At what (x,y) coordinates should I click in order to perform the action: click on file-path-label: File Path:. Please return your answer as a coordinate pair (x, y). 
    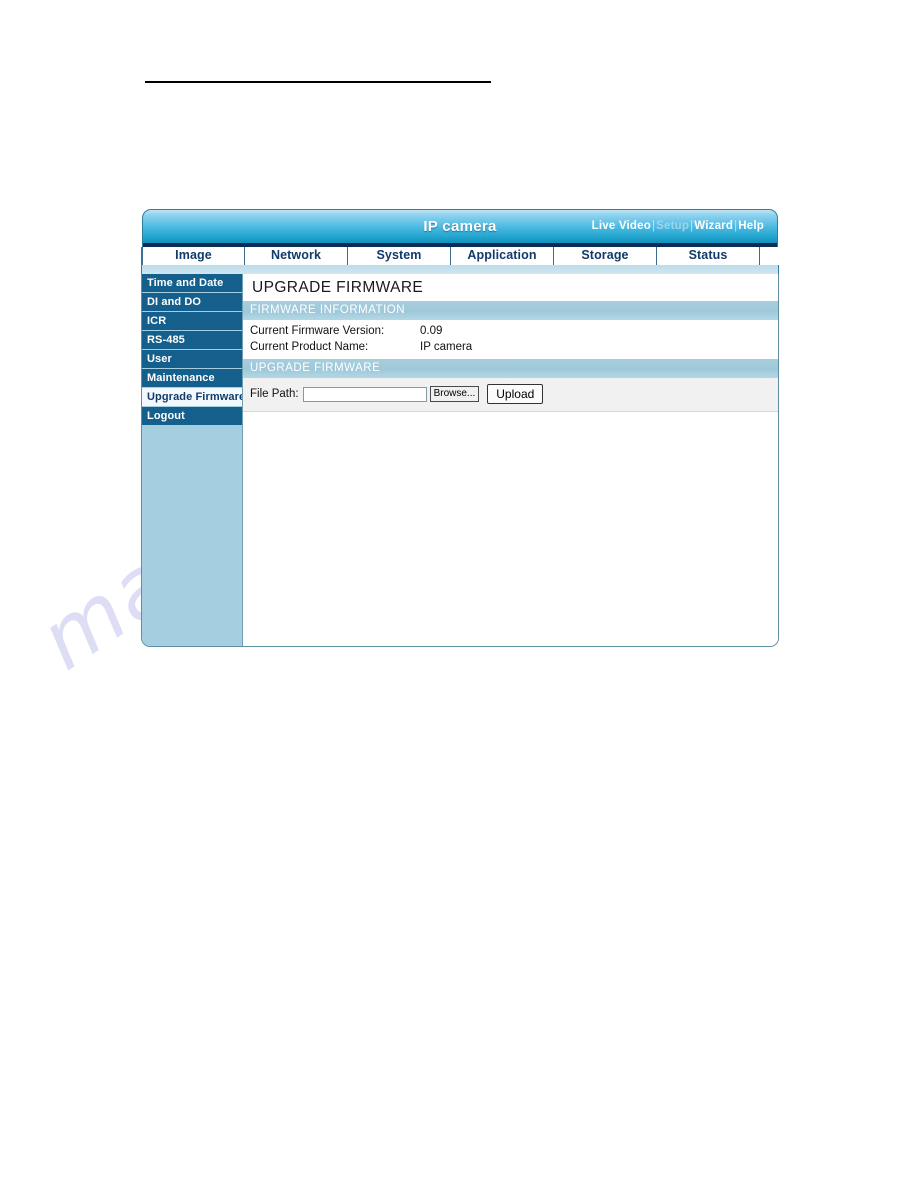
    Looking at the image, I should click on (274, 394).